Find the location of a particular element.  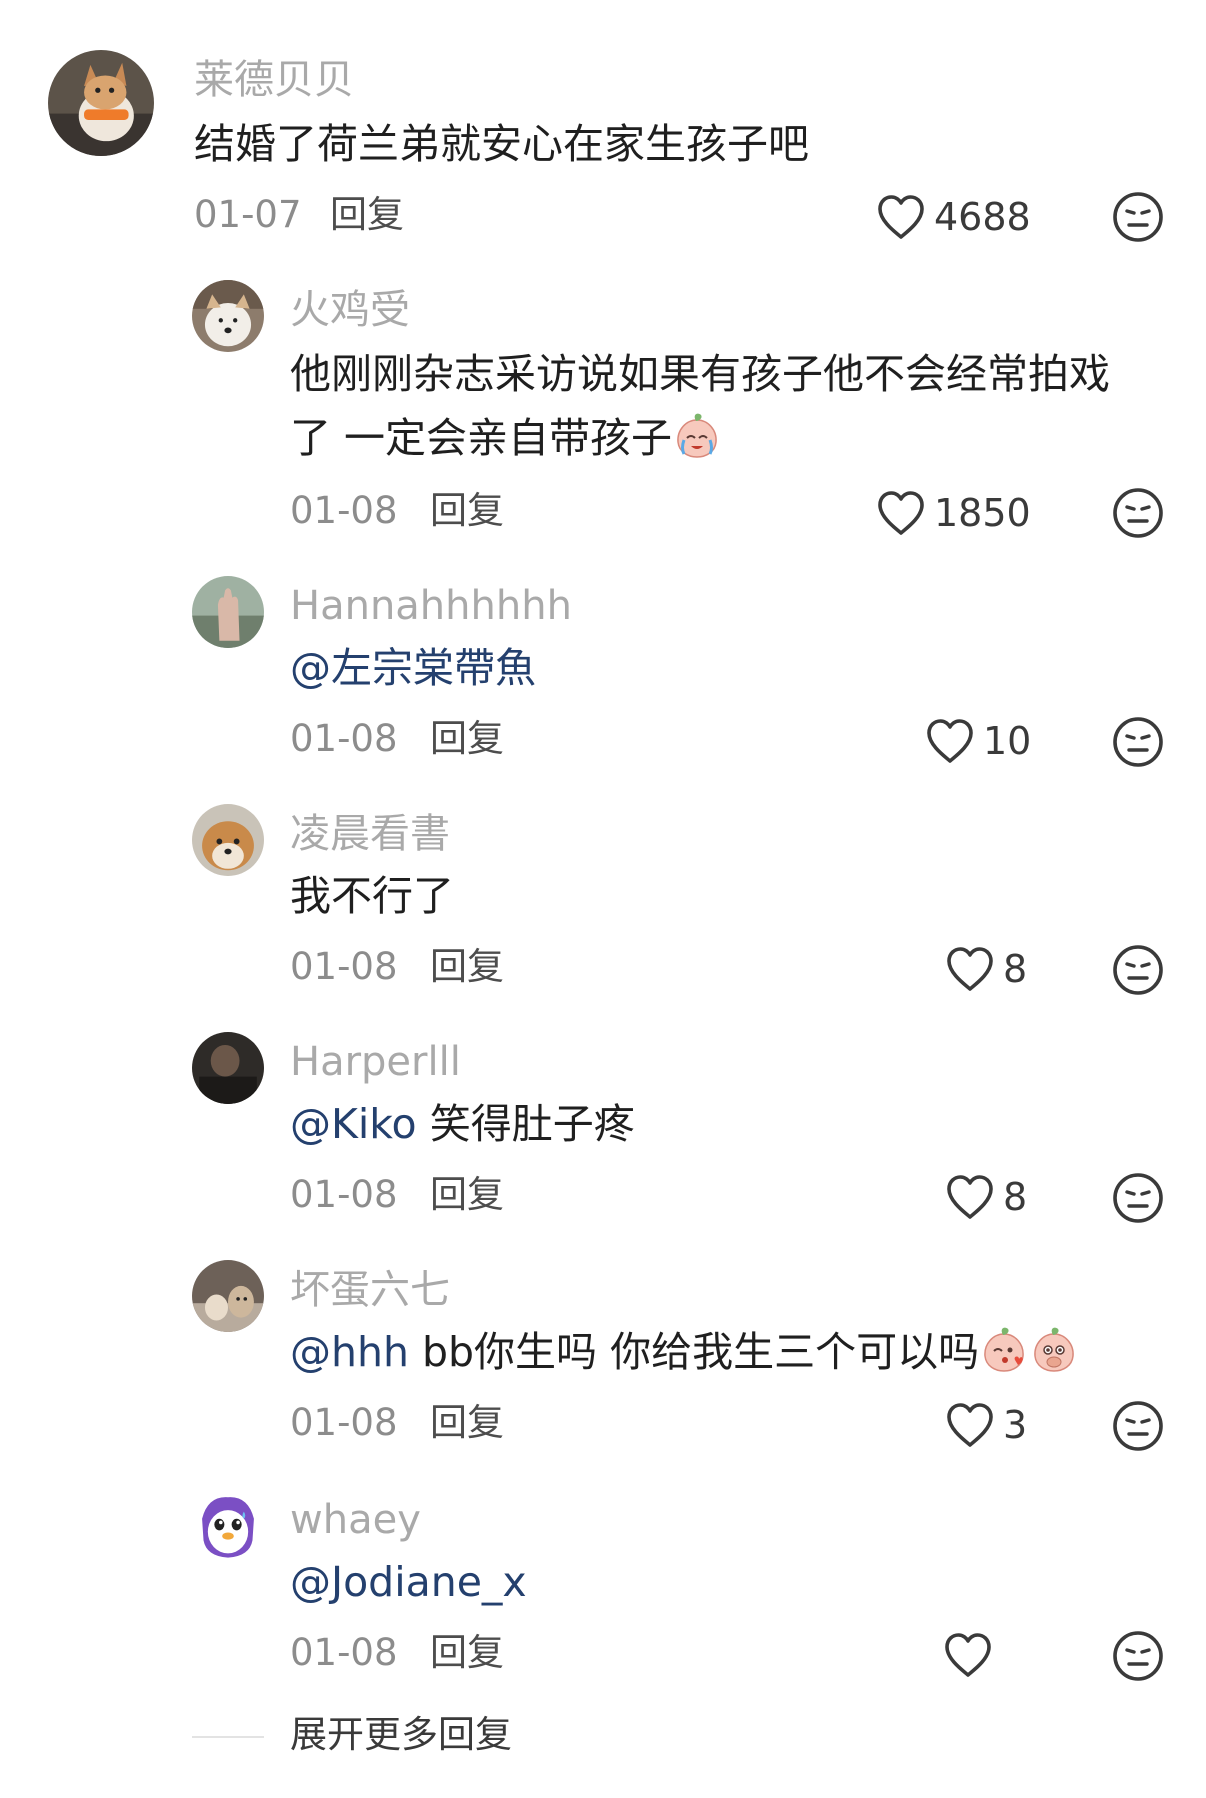

comment-author: 火鸡受 is located at coordinates (350, 310).